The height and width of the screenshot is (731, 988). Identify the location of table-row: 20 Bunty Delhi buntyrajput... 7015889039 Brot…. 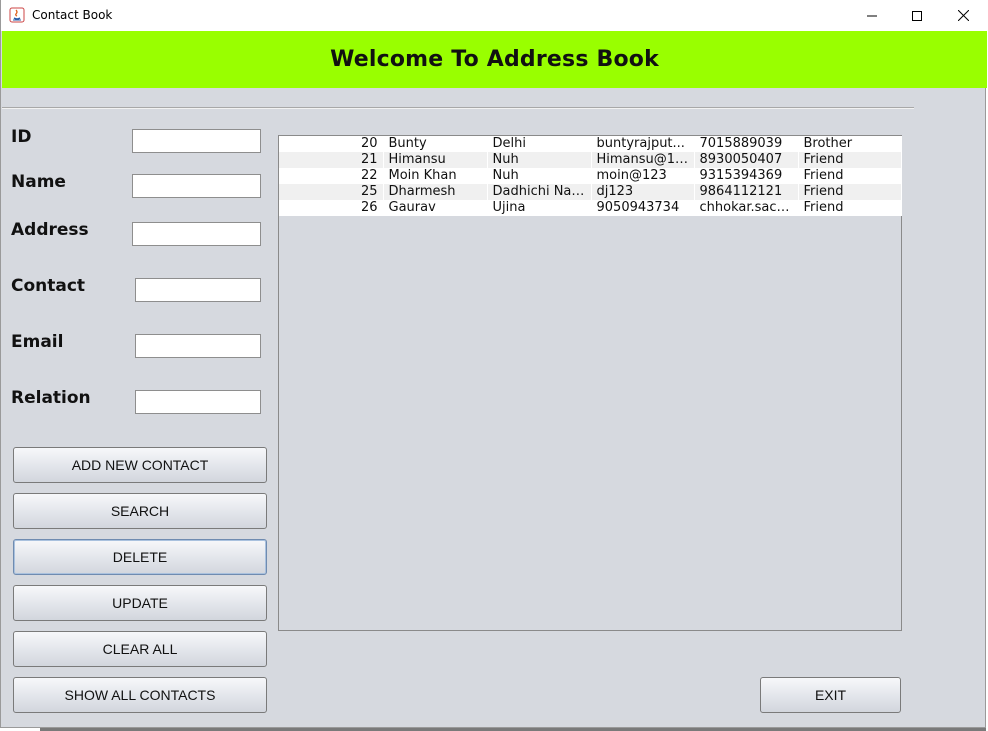
(590, 144).